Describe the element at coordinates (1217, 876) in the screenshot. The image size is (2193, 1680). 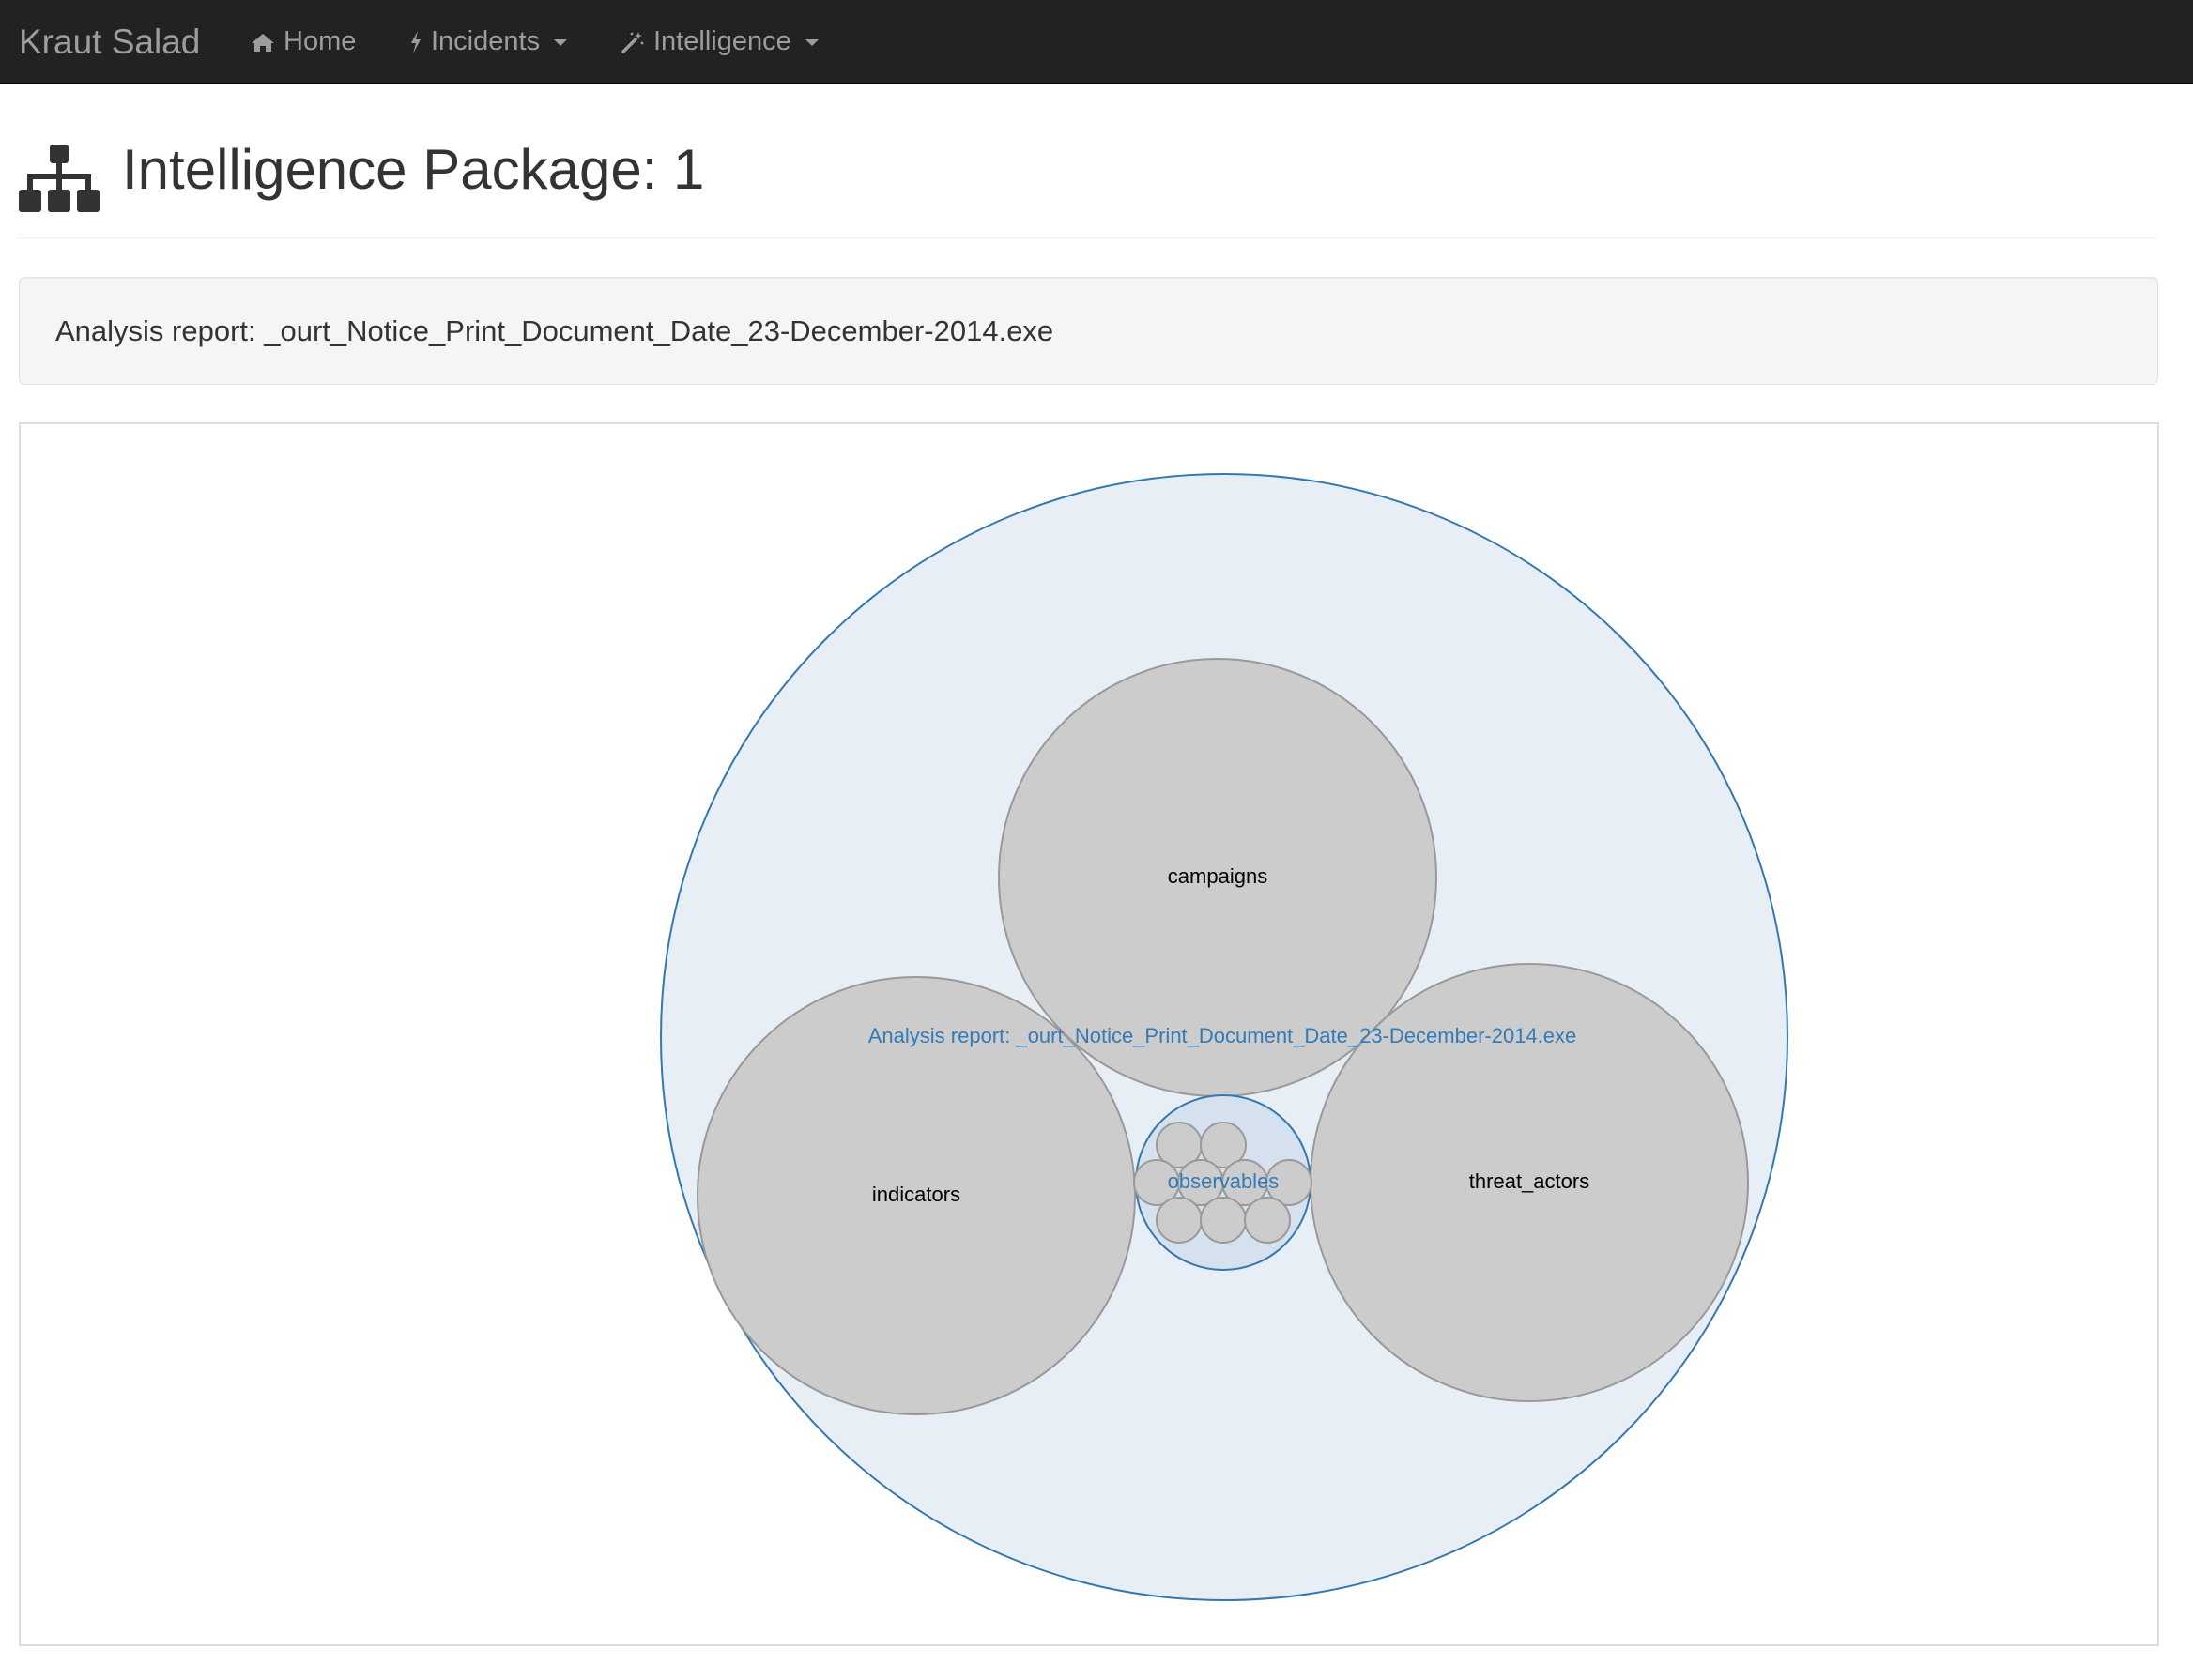
I see `campaigns-label: campaigns` at that location.